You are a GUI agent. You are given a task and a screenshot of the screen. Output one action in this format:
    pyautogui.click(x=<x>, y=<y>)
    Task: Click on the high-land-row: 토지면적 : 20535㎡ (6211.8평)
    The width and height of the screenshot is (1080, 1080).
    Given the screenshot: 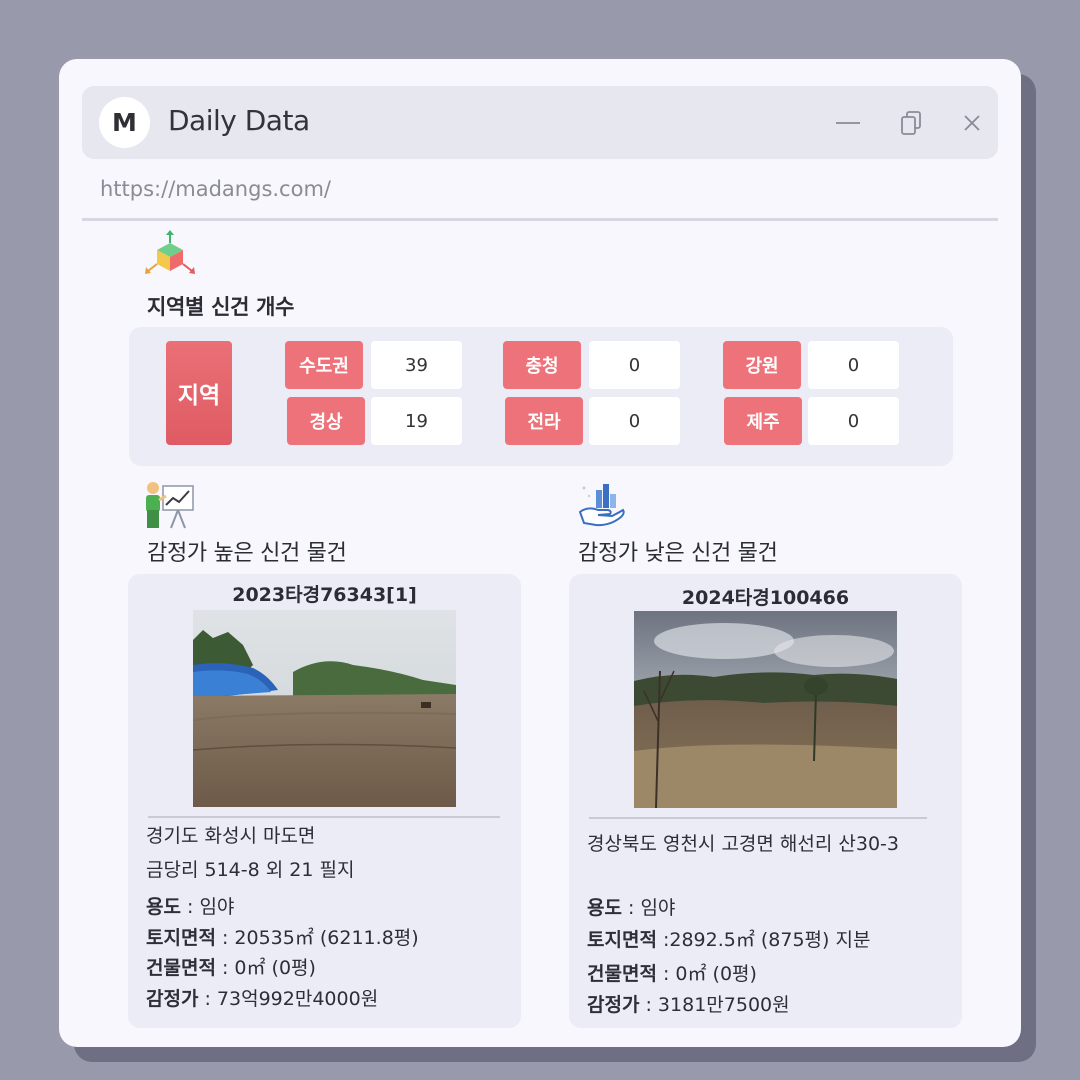 What is the action you would take?
    pyautogui.click(x=282, y=936)
    